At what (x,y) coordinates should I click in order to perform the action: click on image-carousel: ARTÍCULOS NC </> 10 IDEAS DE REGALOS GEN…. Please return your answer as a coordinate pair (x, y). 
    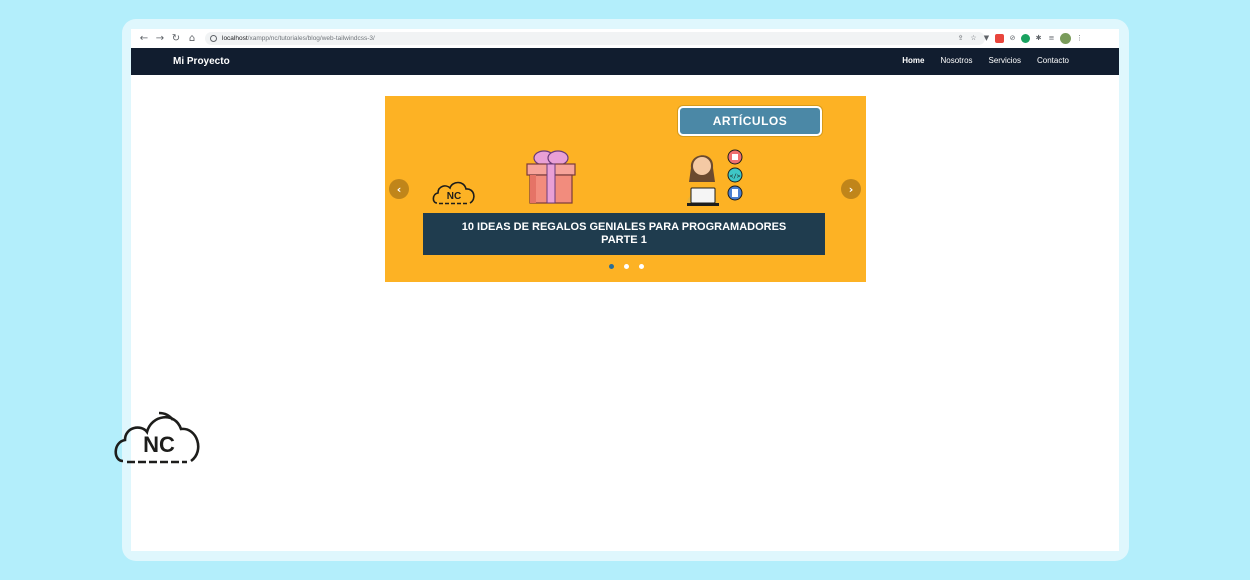
    Looking at the image, I should click on (625, 189).